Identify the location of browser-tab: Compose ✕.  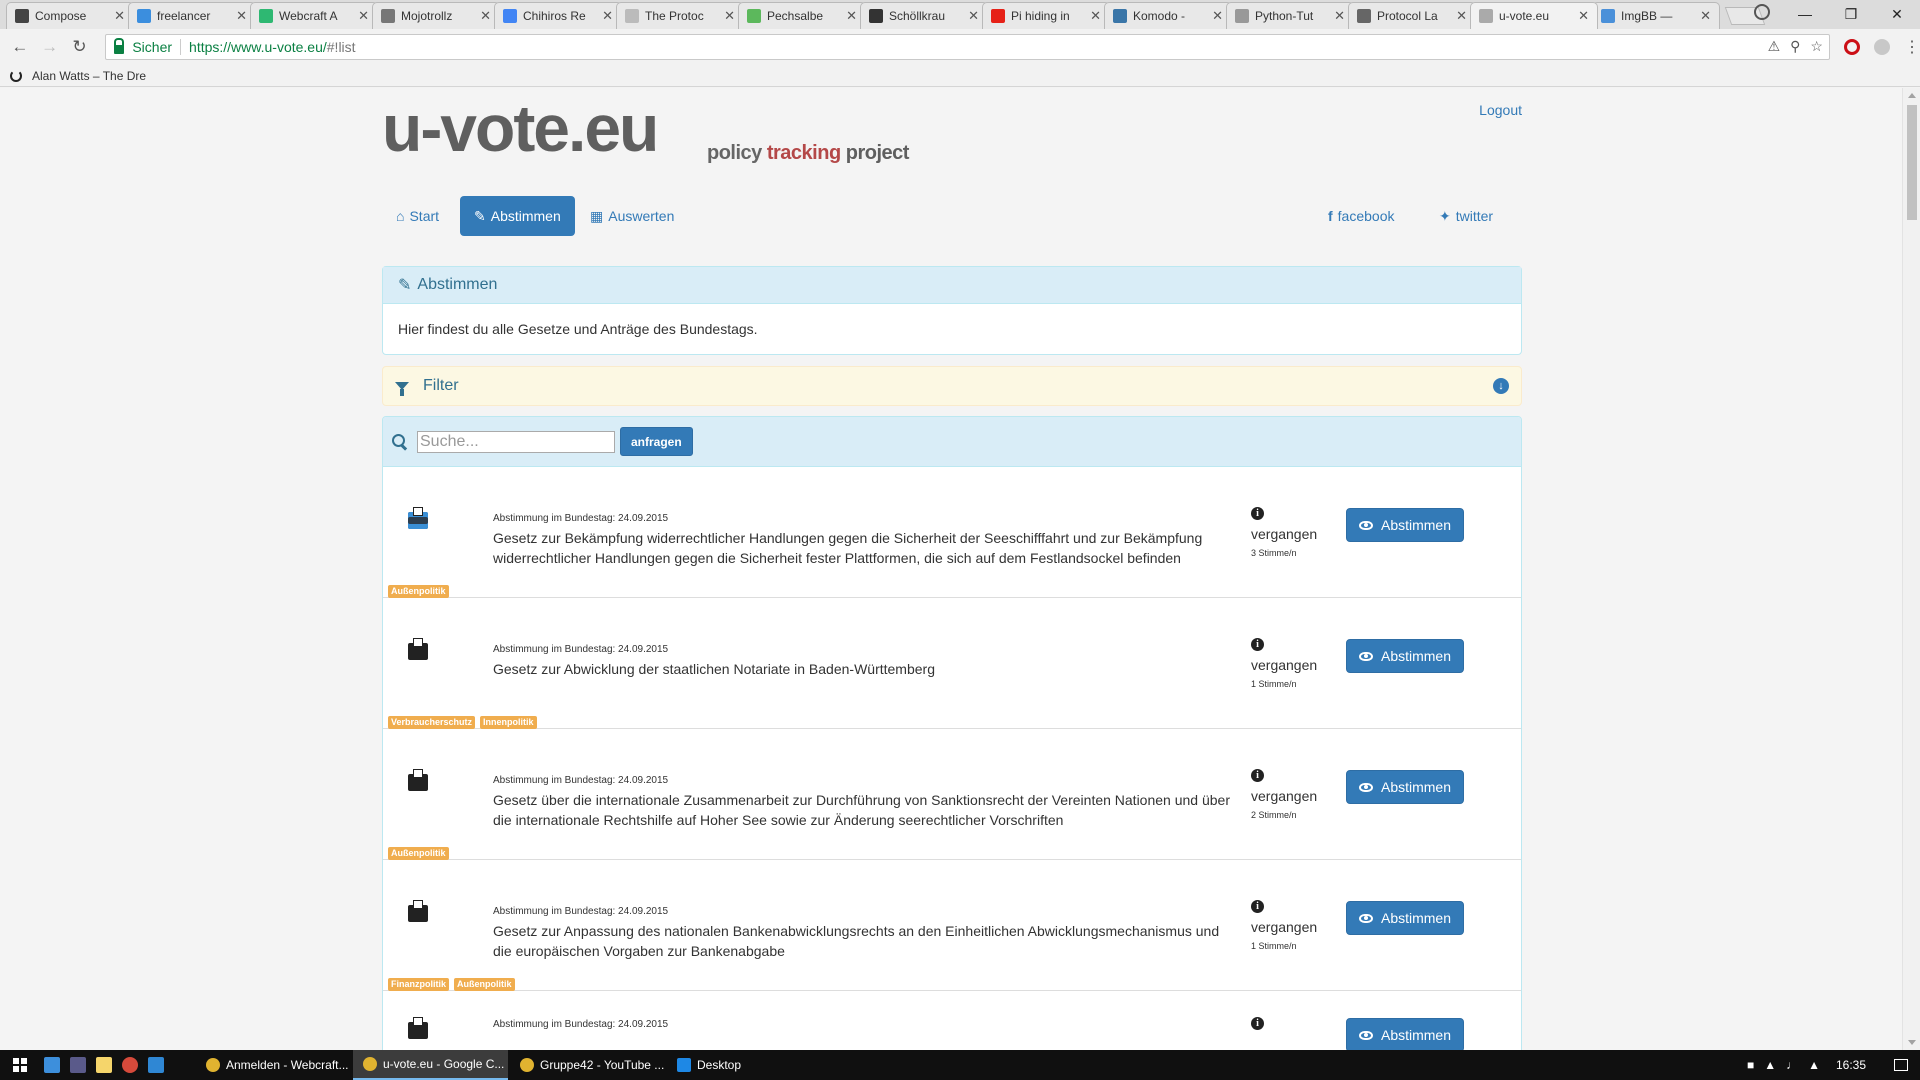
(70, 15).